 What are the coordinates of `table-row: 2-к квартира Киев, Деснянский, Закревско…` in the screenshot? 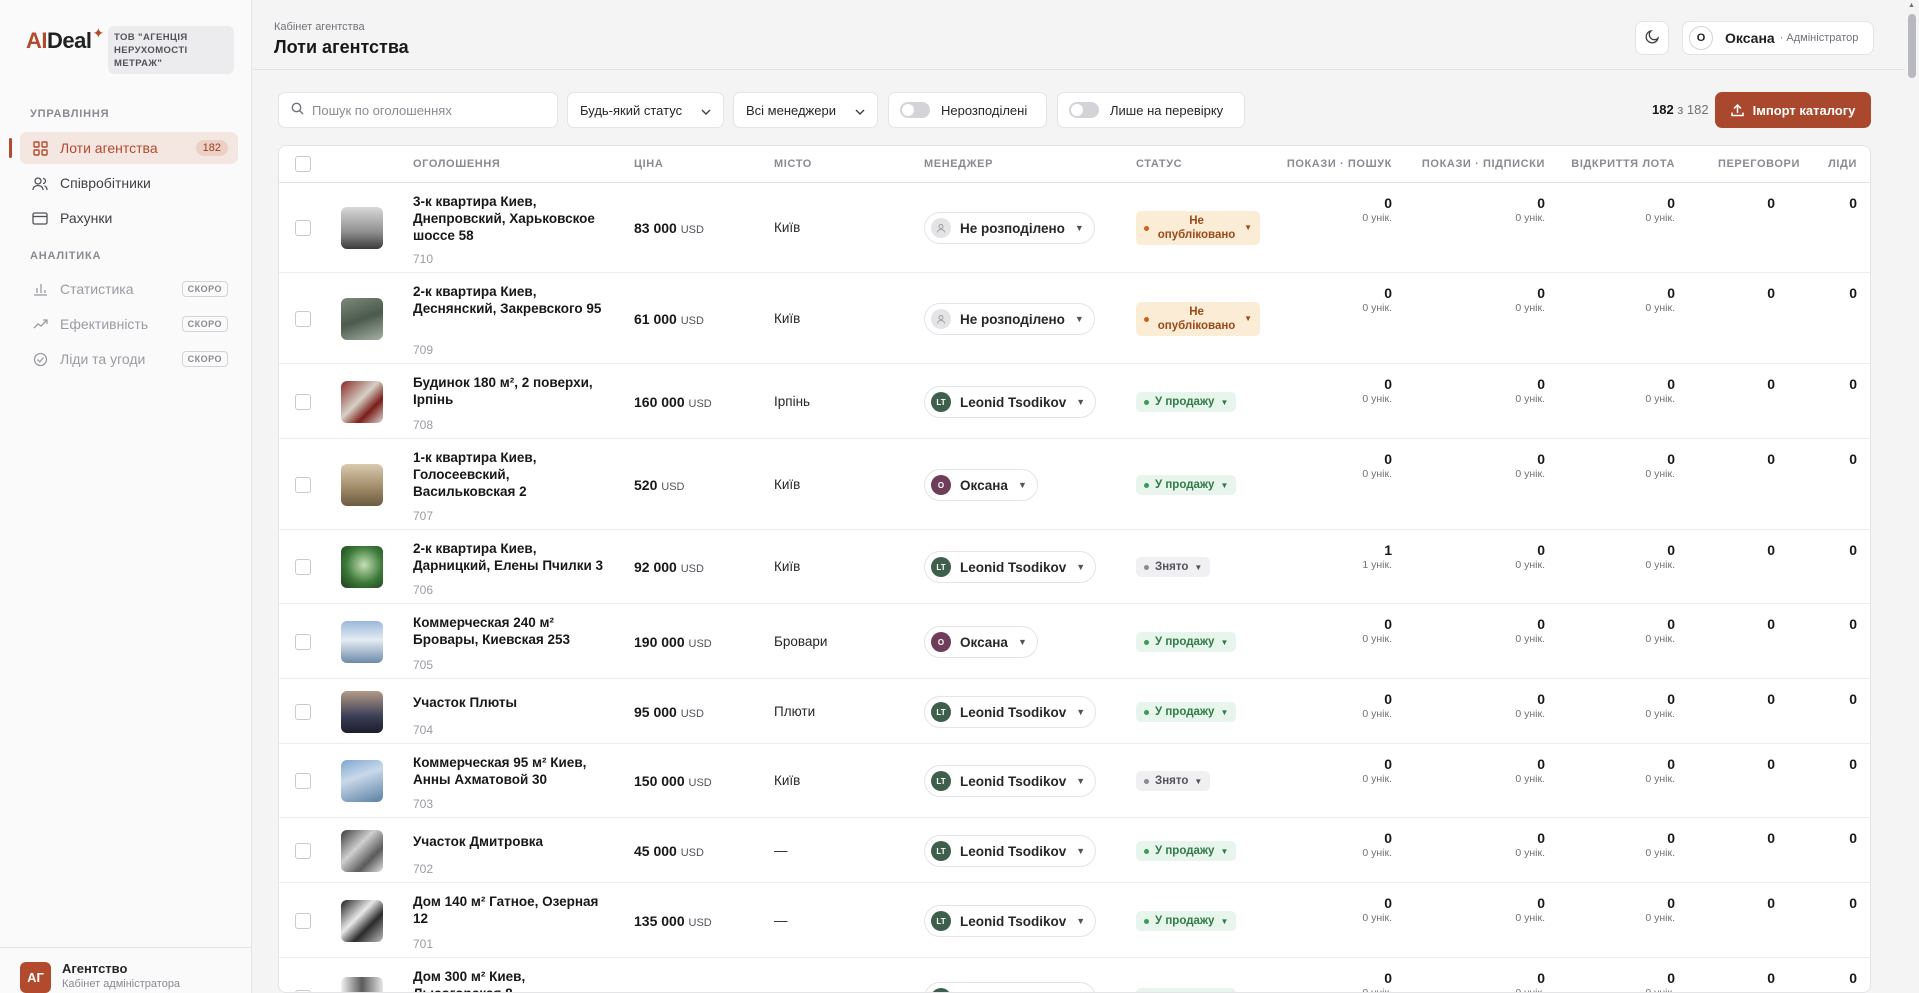 It's located at (1074, 318).